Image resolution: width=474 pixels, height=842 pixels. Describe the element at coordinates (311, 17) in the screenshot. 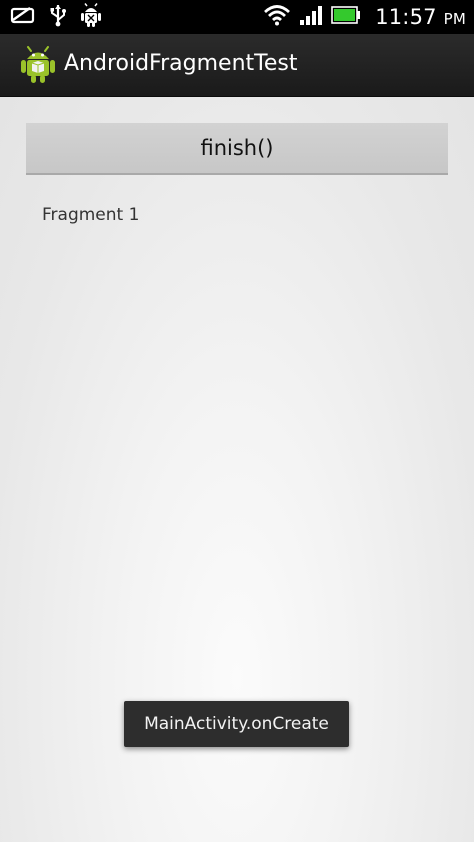

I see `signal-icon` at that location.